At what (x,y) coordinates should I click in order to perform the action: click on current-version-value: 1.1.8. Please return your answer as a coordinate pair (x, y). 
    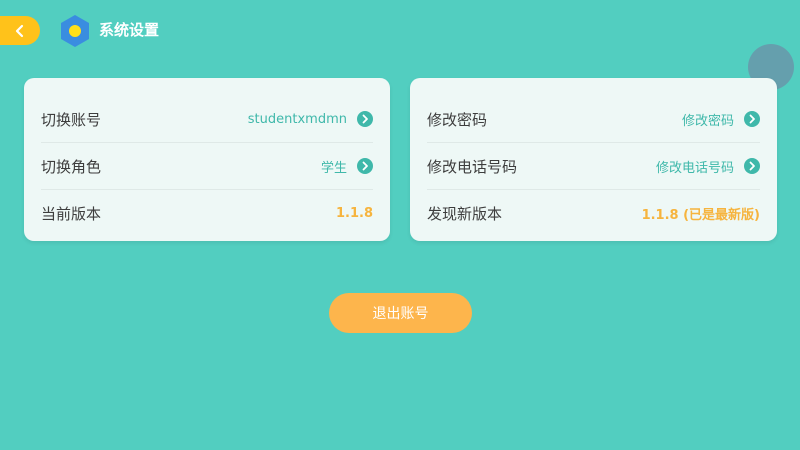
    Looking at the image, I should click on (354, 213).